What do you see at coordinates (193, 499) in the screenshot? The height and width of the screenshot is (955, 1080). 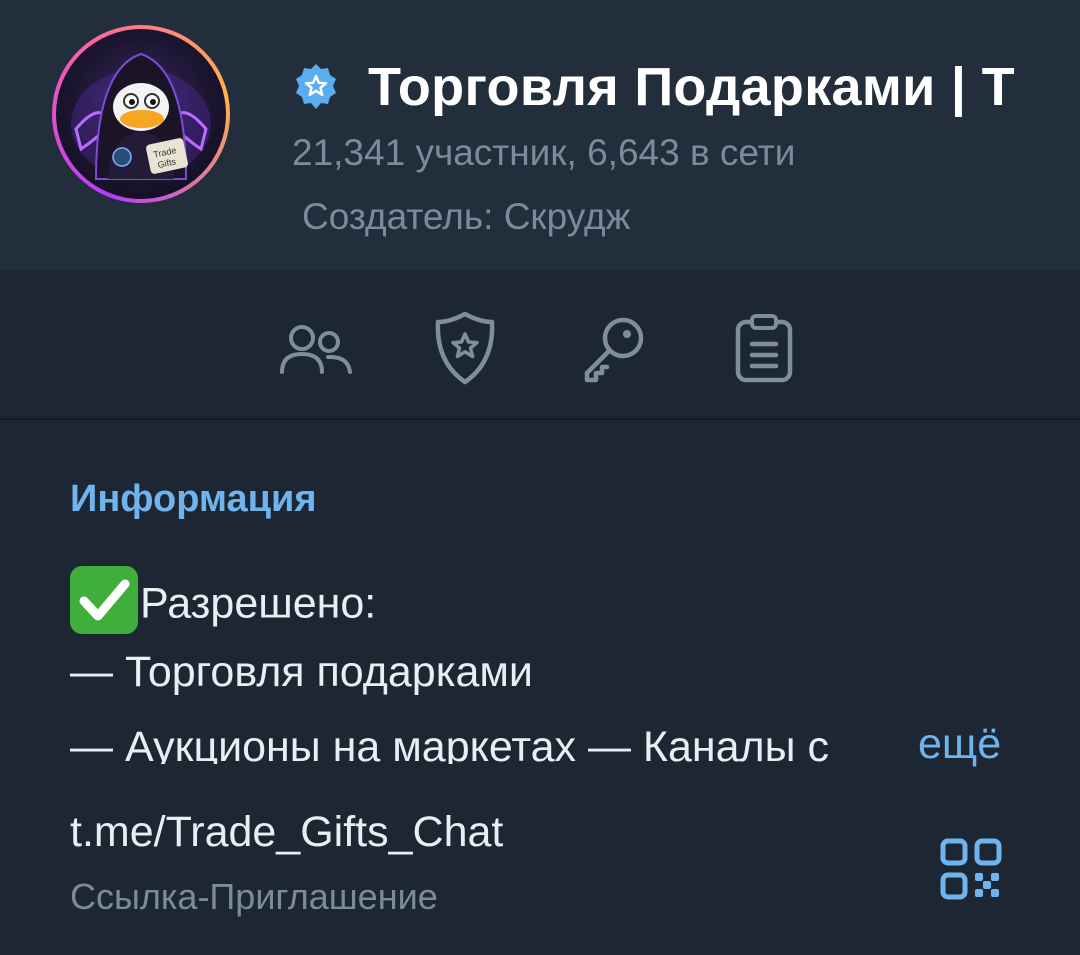 I see `section-title-info: Информация` at bounding box center [193, 499].